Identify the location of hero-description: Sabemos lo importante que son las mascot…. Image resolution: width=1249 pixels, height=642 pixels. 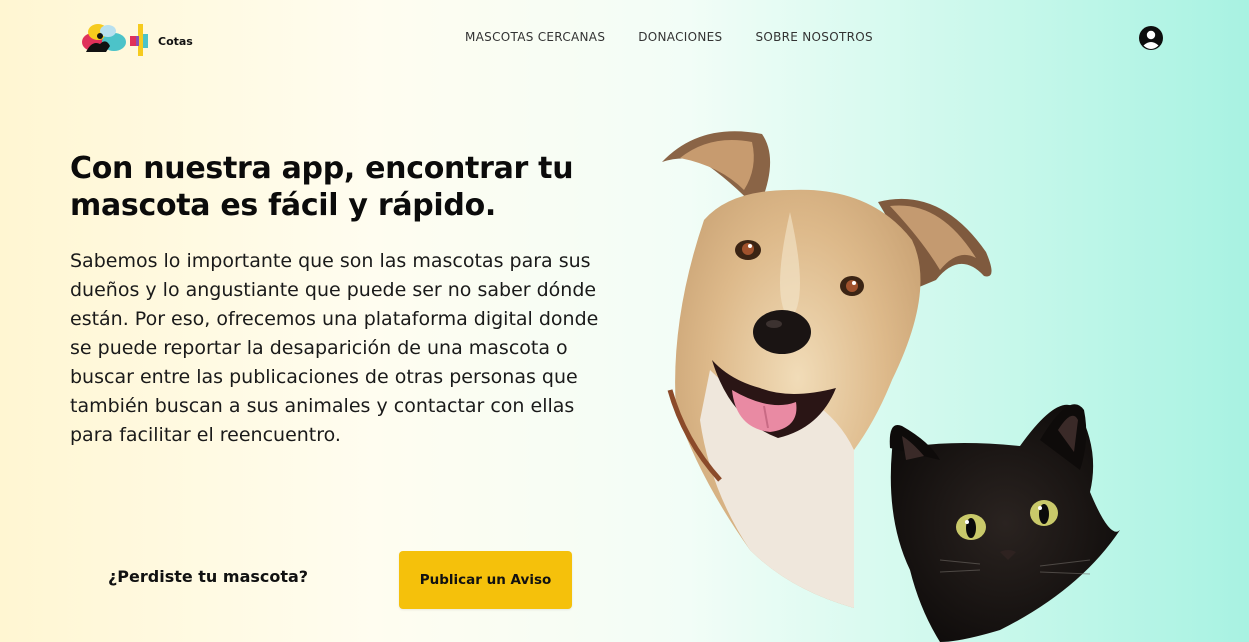
(334, 348).